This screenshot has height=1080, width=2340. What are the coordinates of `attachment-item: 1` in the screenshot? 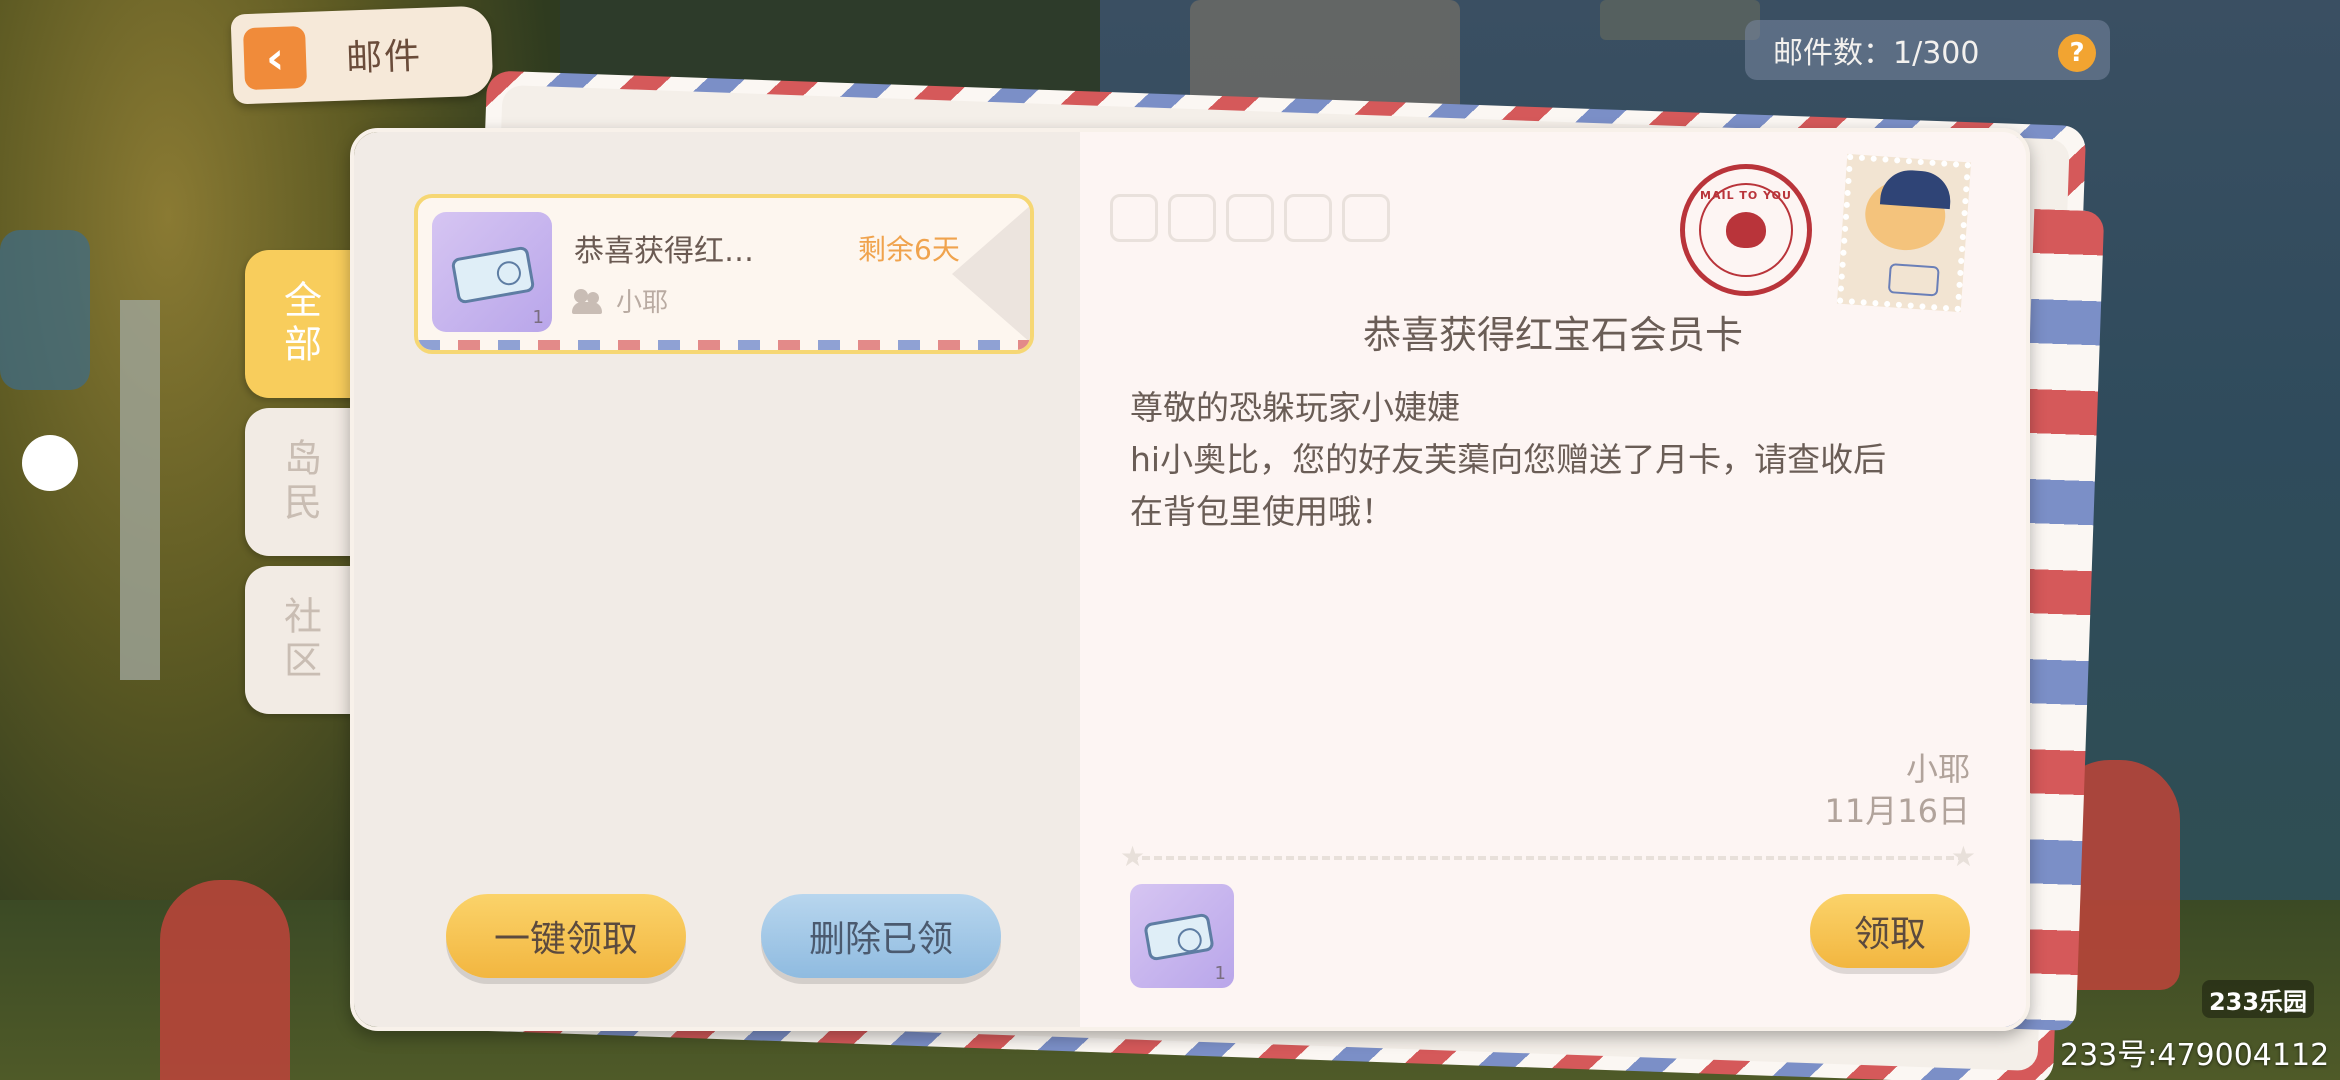 It's located at (1182, 936).